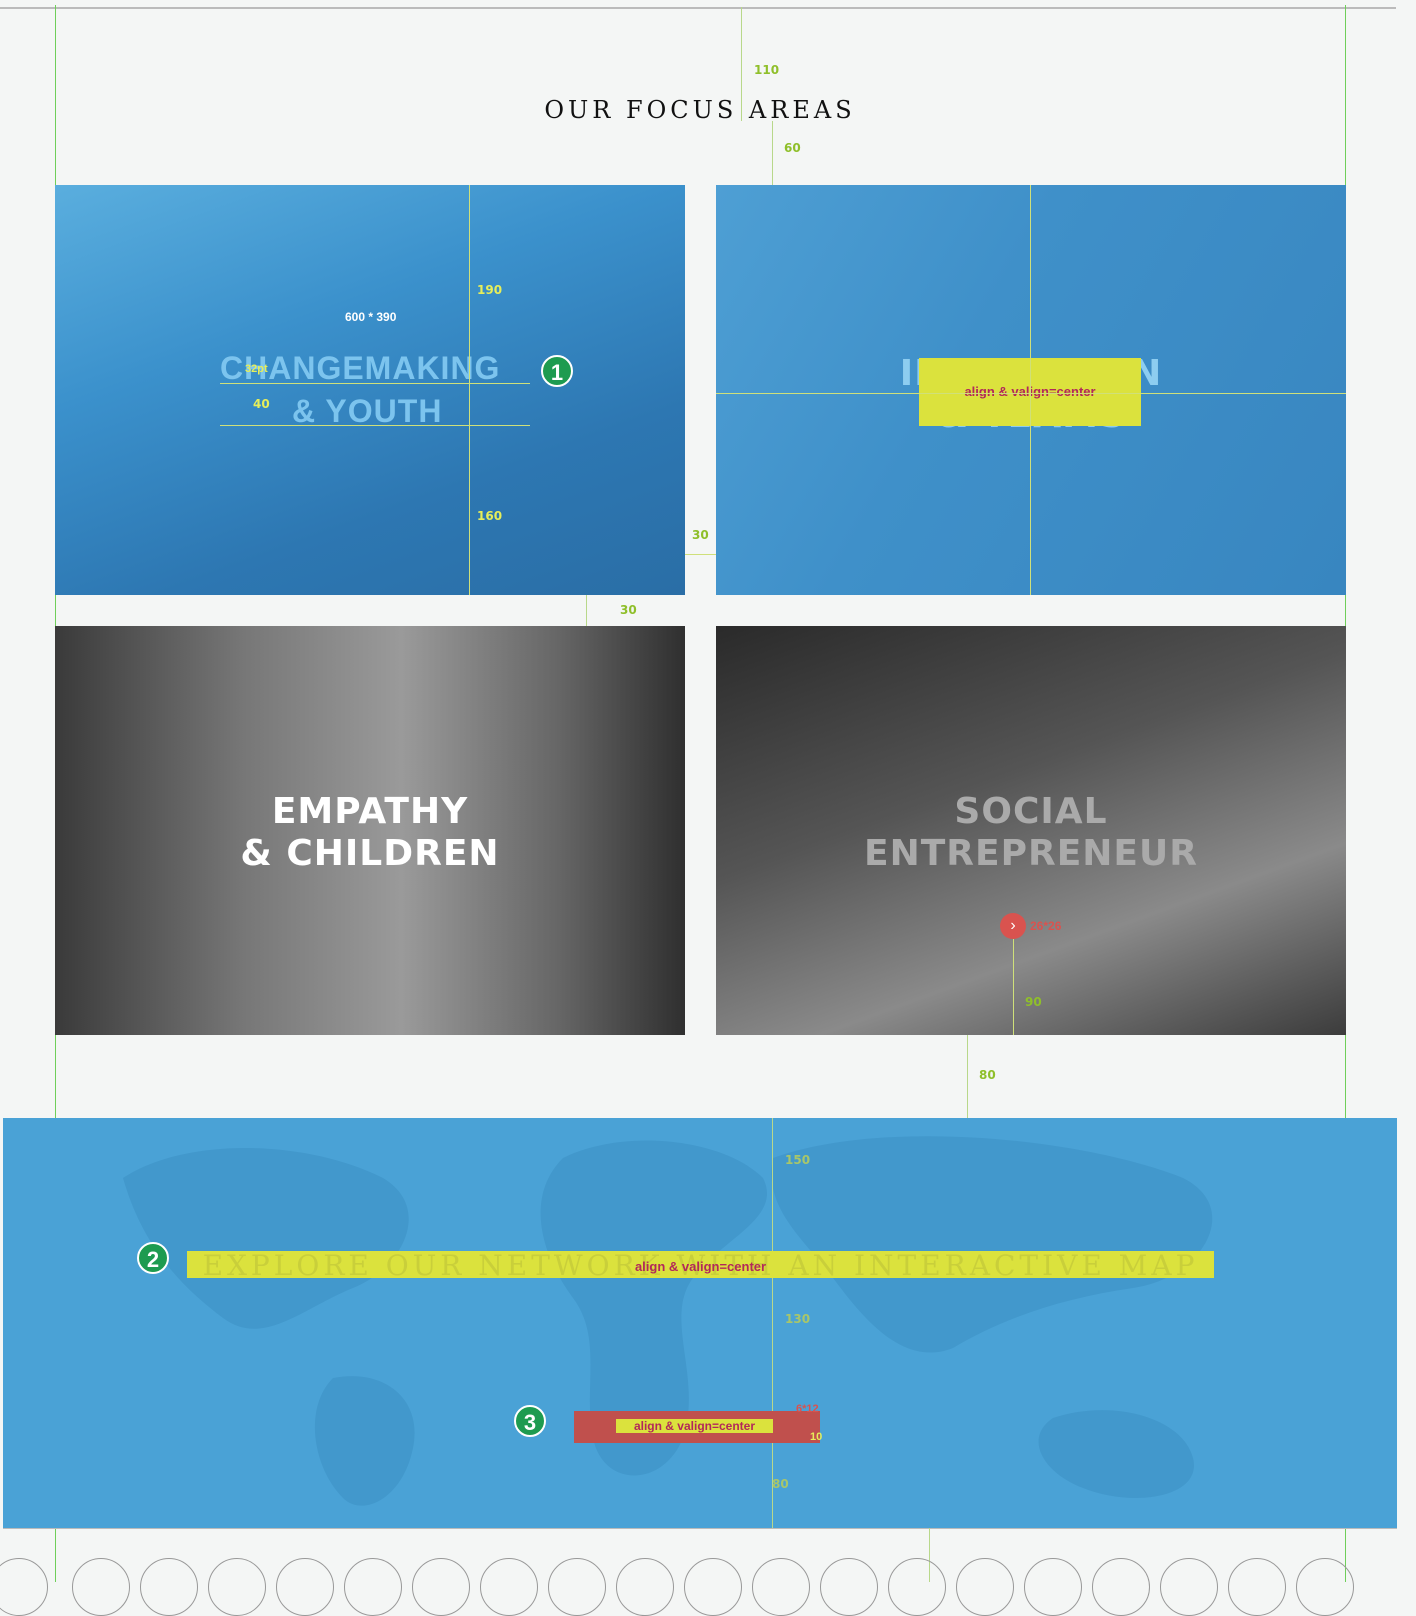 The height and width of the screenshot is (1616, 1416). I want to click on font-size-label: 32pt, so click(256, 369).